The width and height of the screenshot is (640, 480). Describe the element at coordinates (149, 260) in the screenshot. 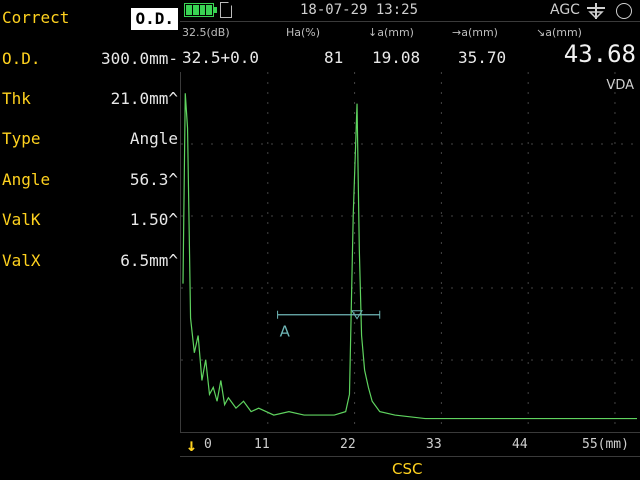

I see `param-value-valx: 6.5mm^` at that location.